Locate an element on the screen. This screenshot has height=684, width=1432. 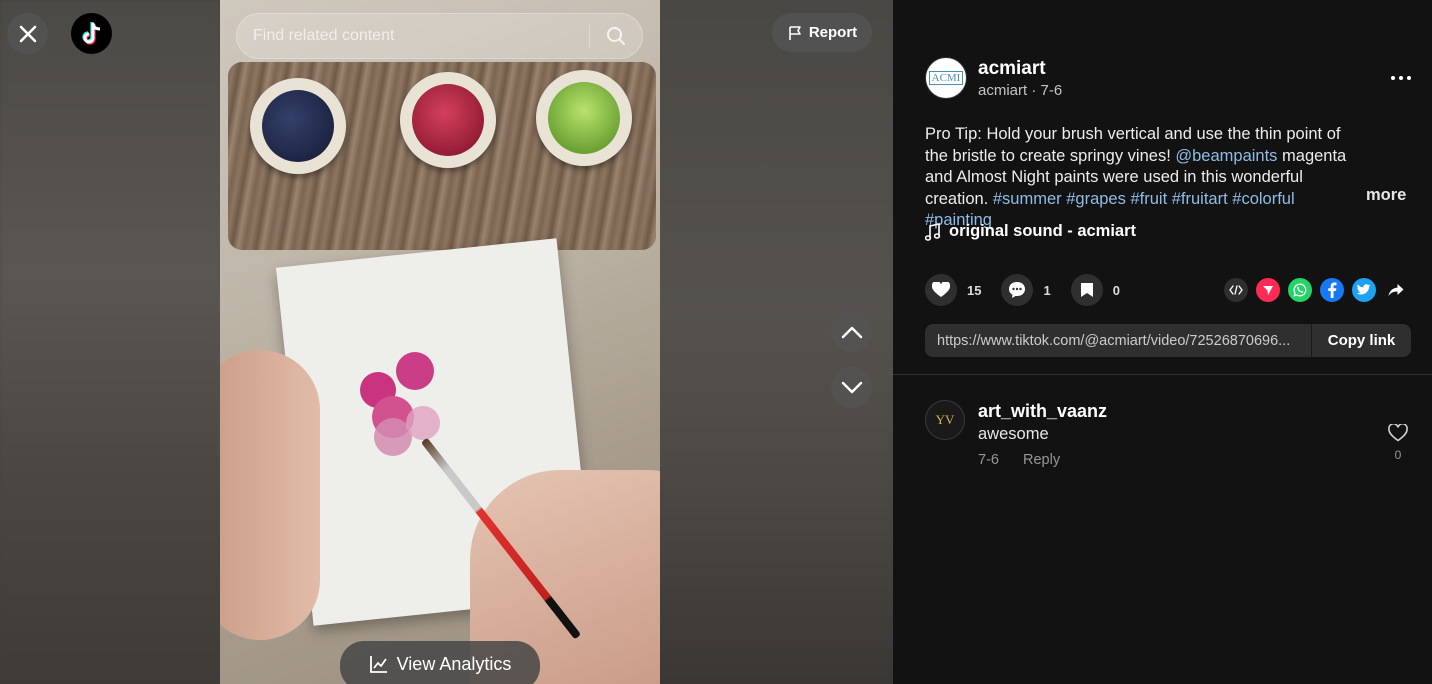
comment-count: 1 is located at coordinates (1047, 290).